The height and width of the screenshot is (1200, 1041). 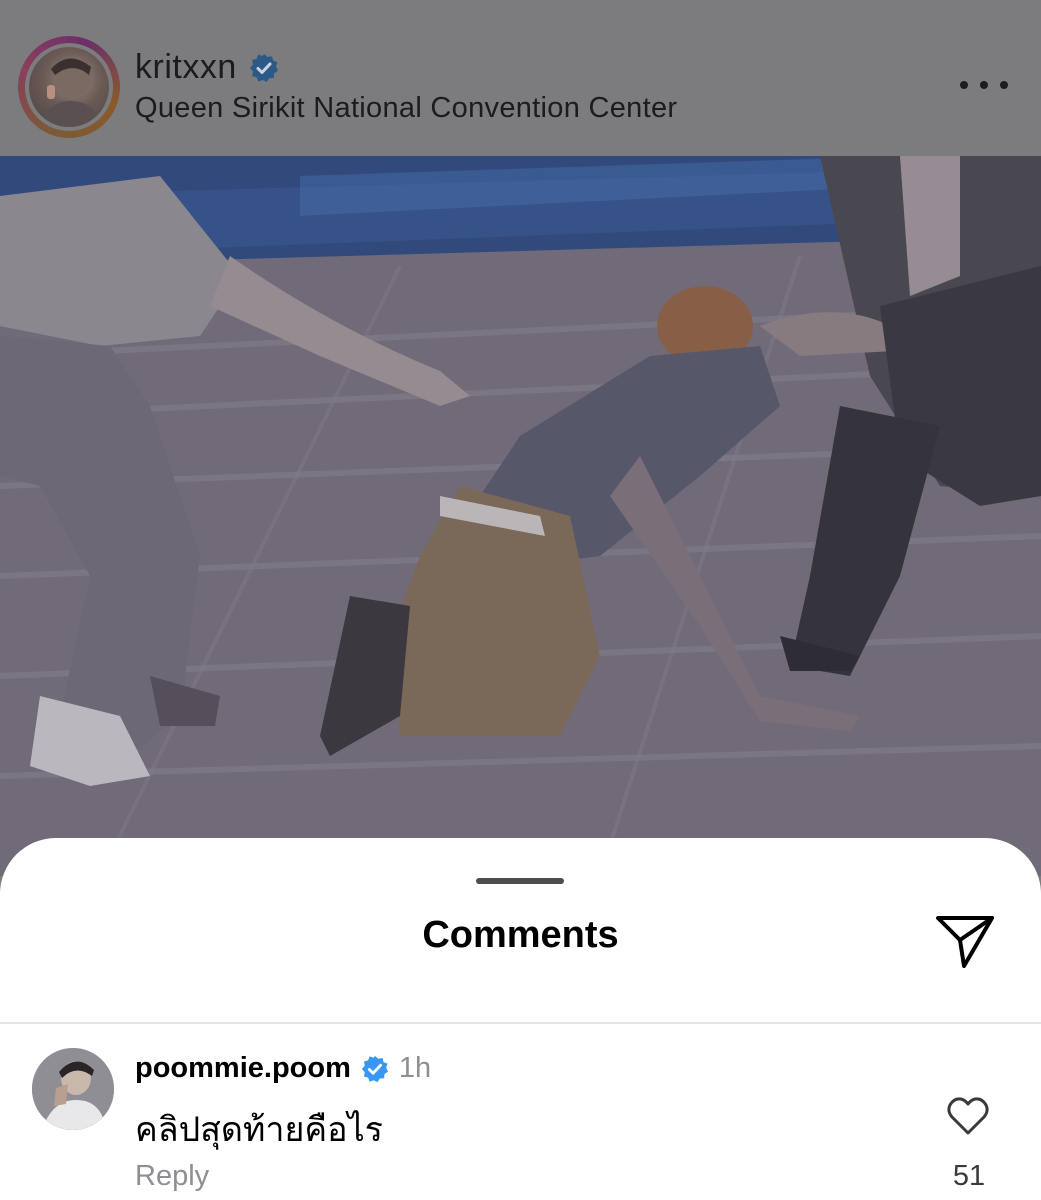 What do you see at coordinates (520, 935) in the screenshot?
I see `sheet-title: Comments` at bounding box center [520, 935].